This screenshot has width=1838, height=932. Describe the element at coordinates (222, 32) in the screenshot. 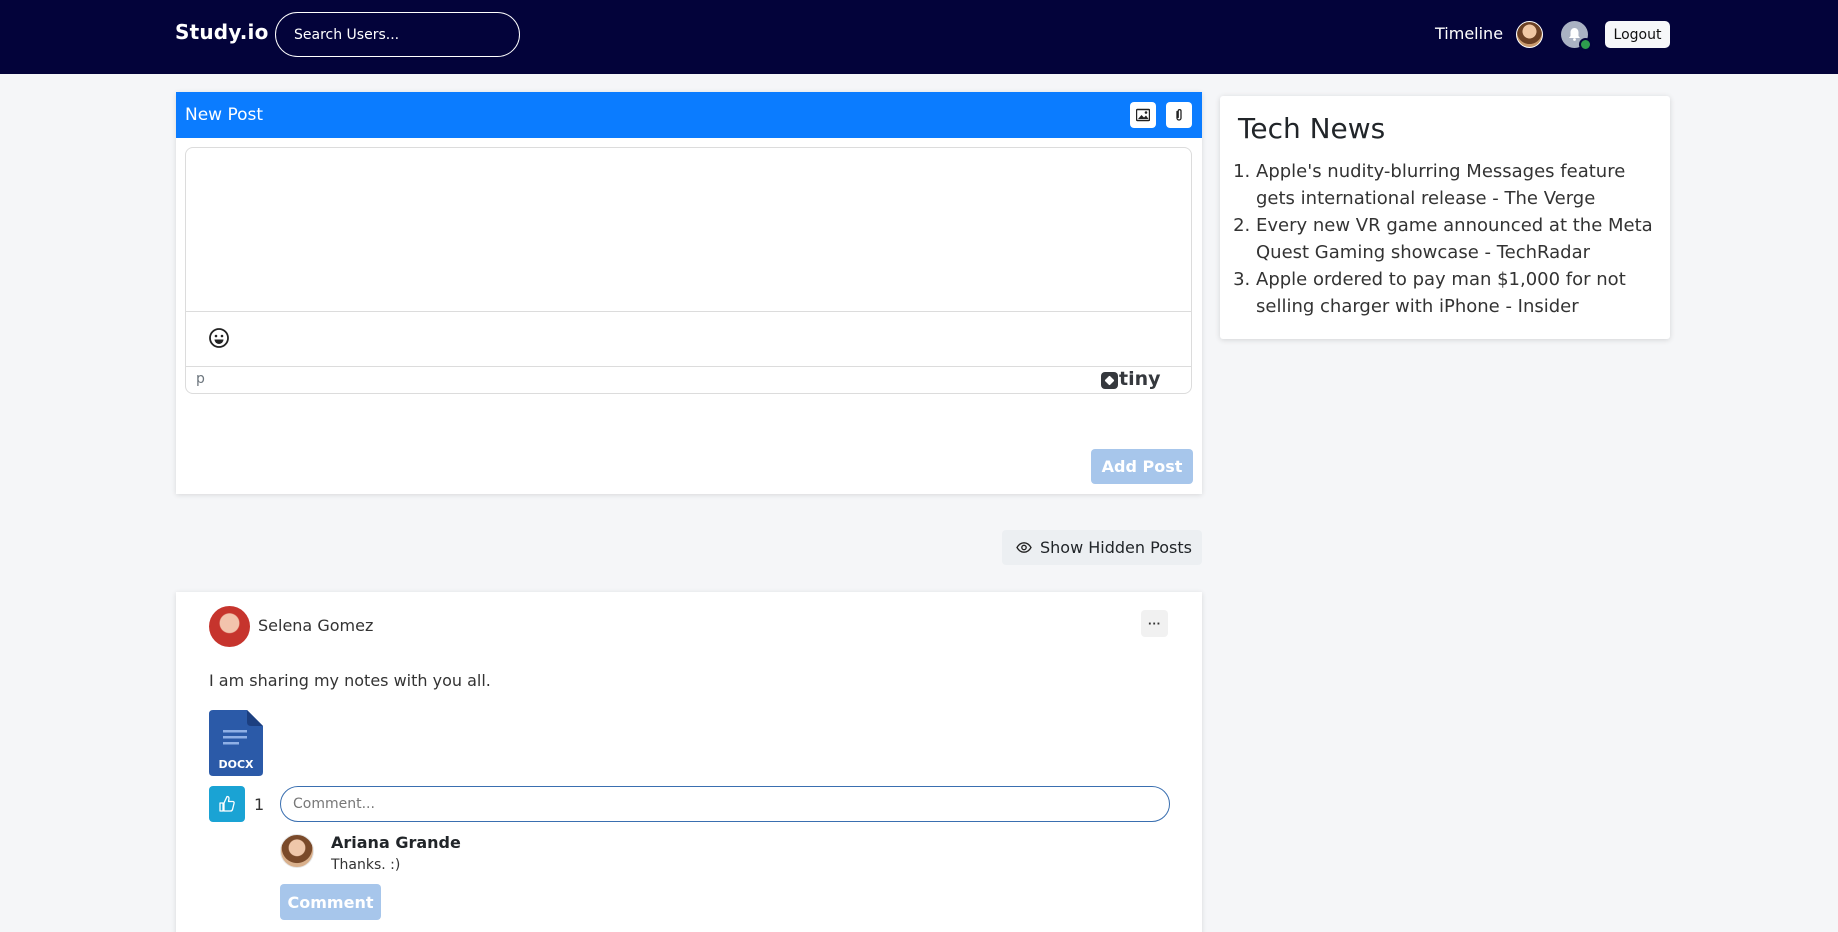

I see `brand-logo: Study.io` at that location.